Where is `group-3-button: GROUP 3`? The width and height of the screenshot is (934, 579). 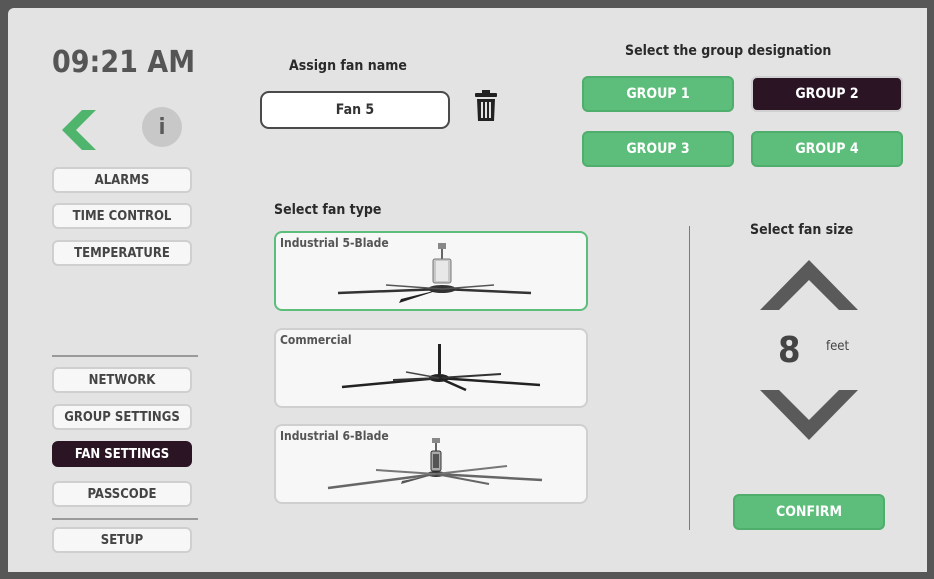
group-3-button: GROUP 3 is located at coordinates (658, 149).